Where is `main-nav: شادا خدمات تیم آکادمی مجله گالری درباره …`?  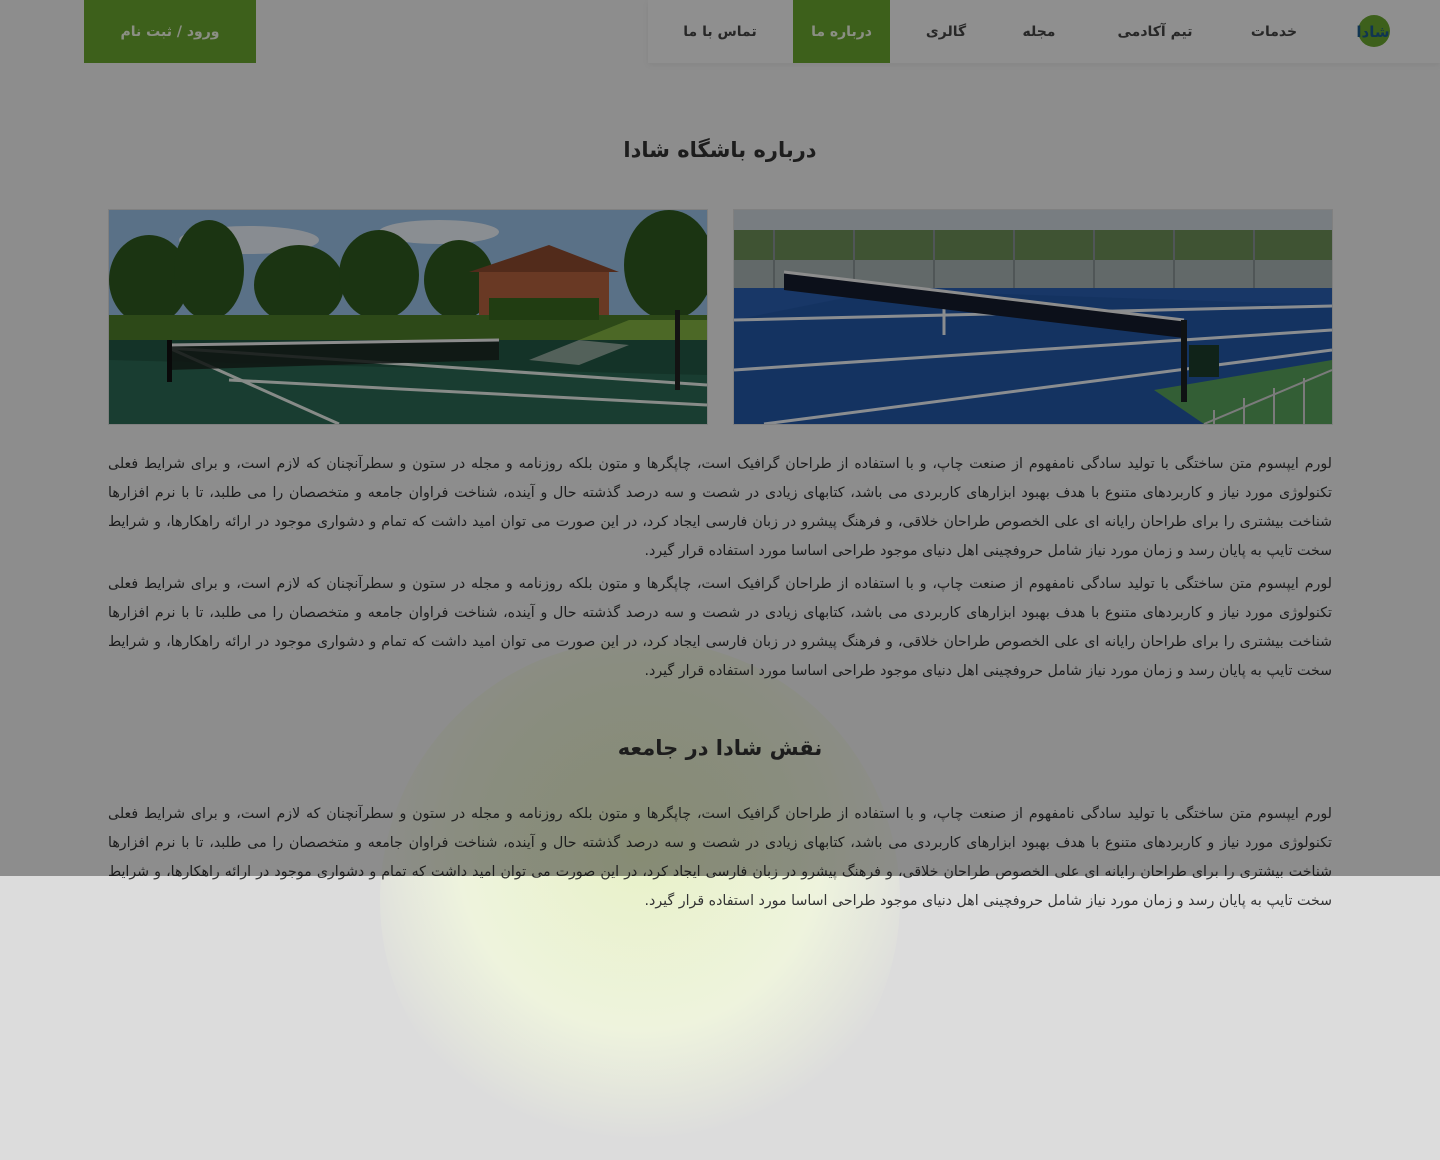 main-nav: شادا خدمات تیم آکادمی مجله گالری درباره … is located at coordinates (1044, 31).